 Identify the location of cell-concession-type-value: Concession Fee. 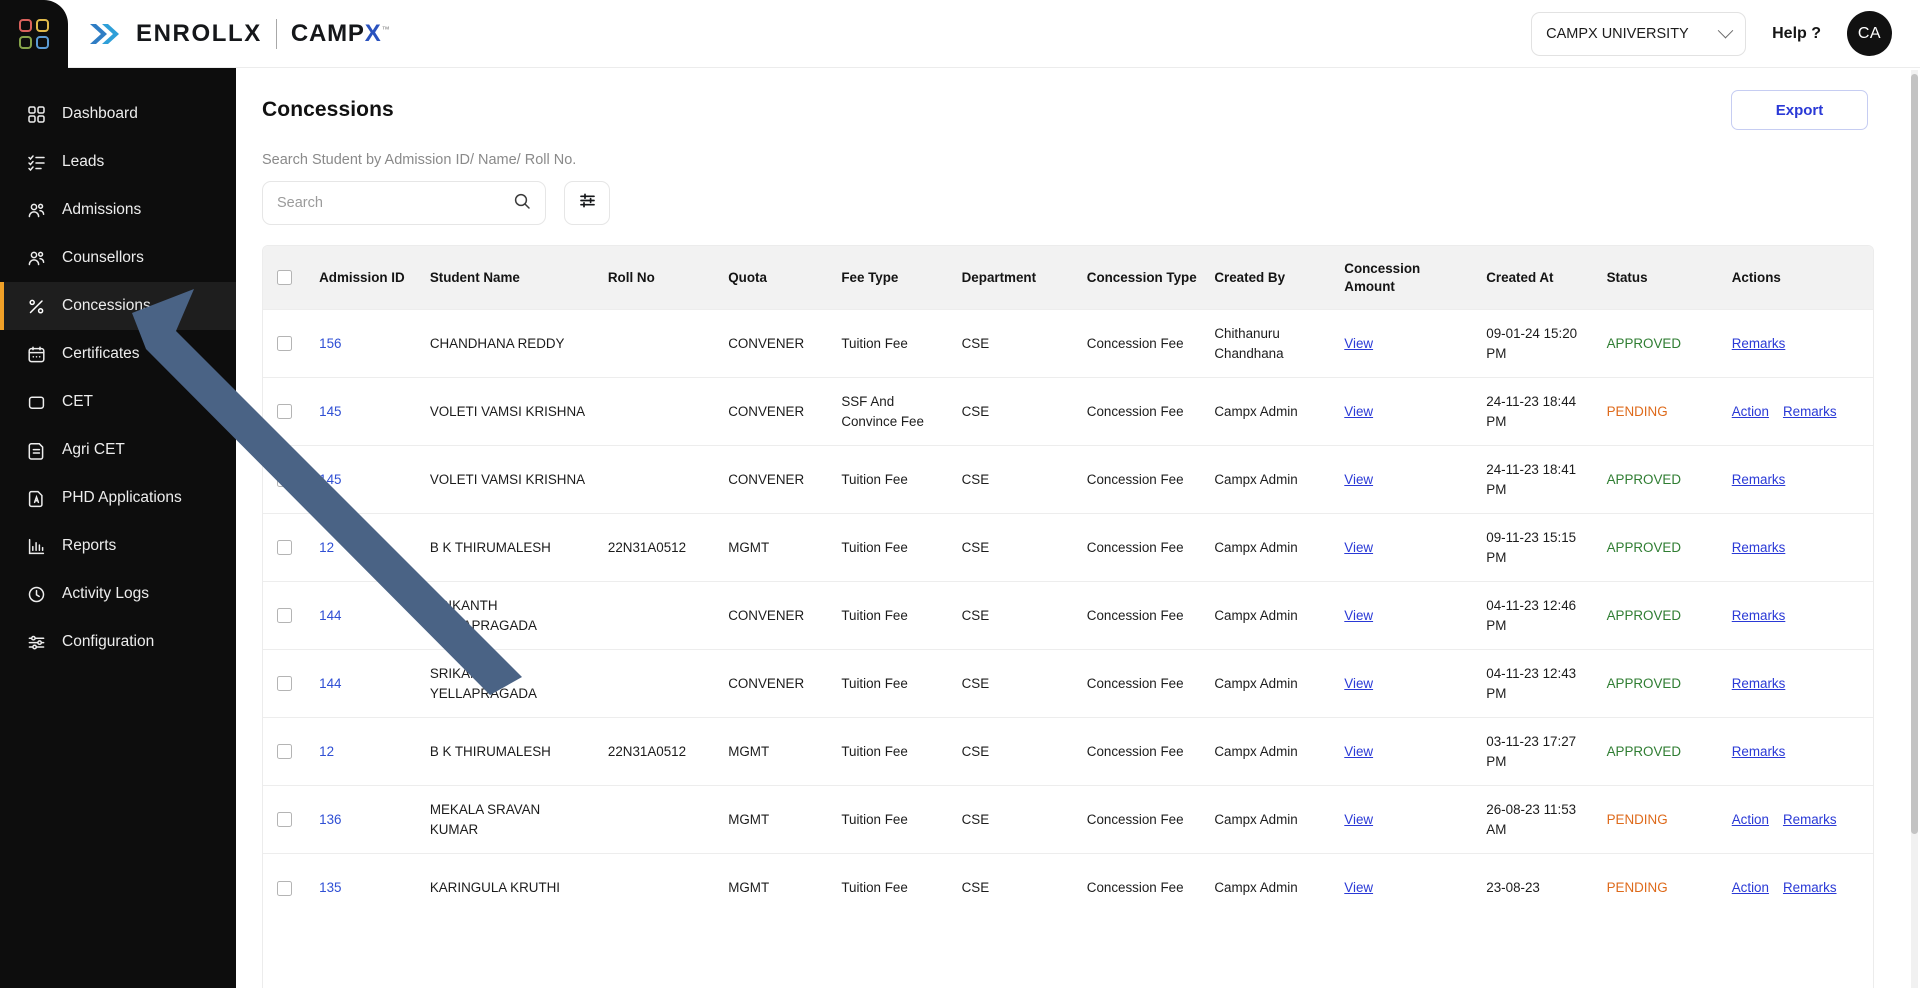
(1135, 820).